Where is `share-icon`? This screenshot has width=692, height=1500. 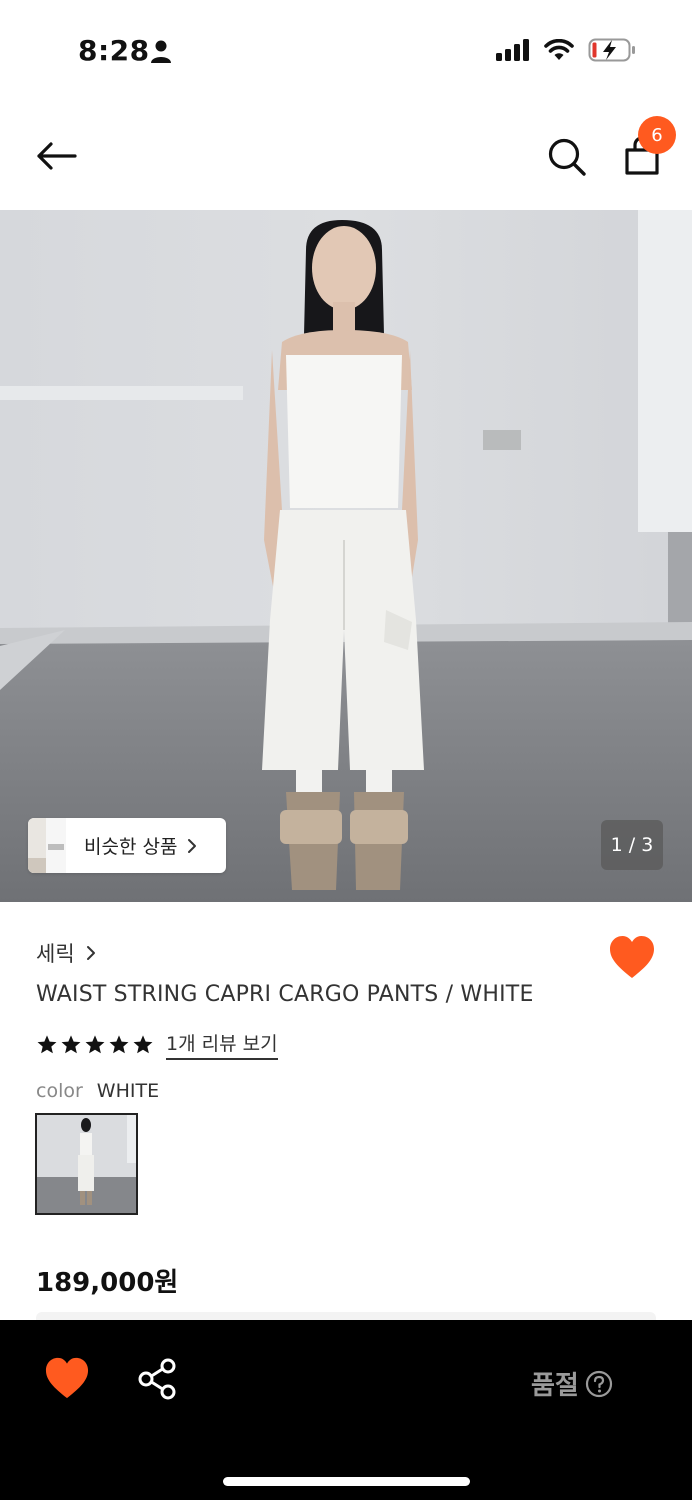
share-icon is located at coordinates (157, 1379).